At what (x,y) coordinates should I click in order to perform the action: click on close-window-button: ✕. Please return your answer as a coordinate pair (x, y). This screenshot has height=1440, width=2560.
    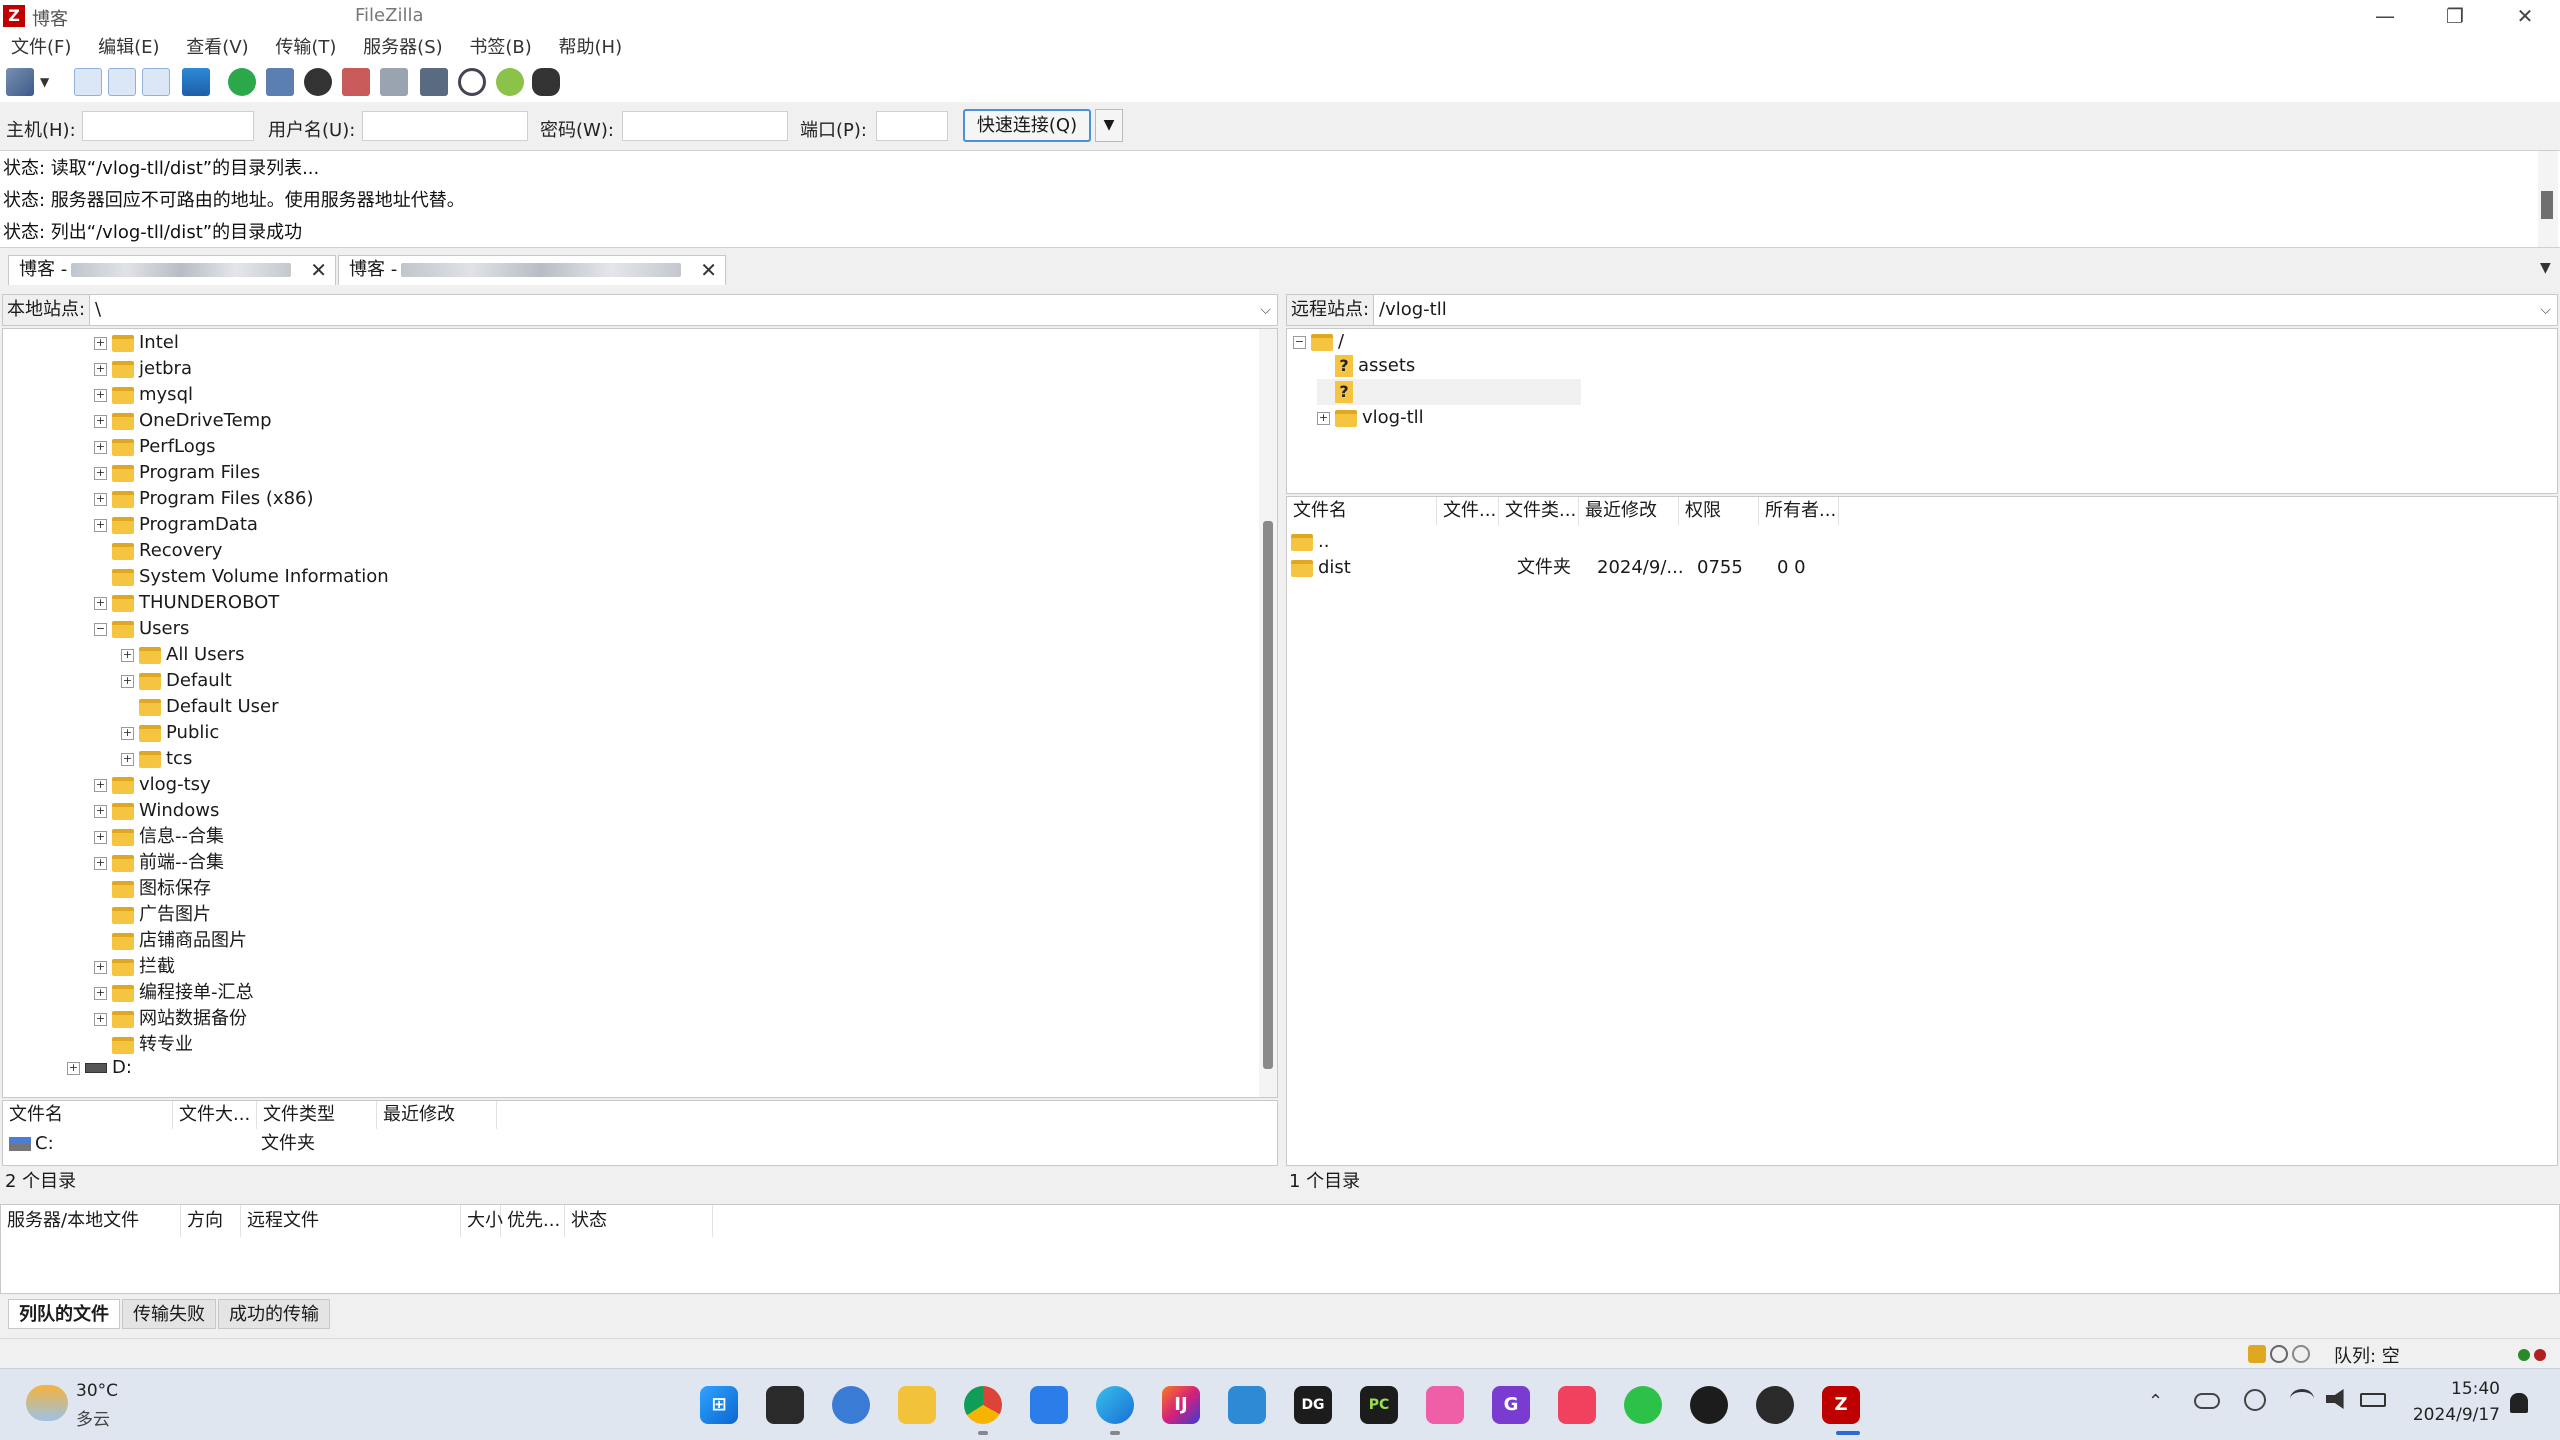
    Looking at the image, I should click on (2525, 17).